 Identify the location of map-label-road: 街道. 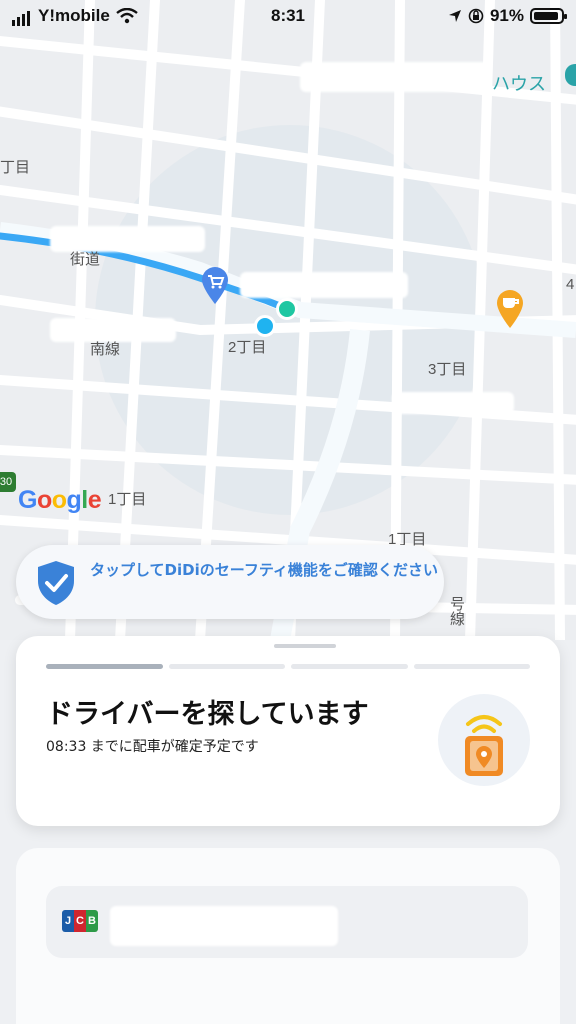
(85, 259).